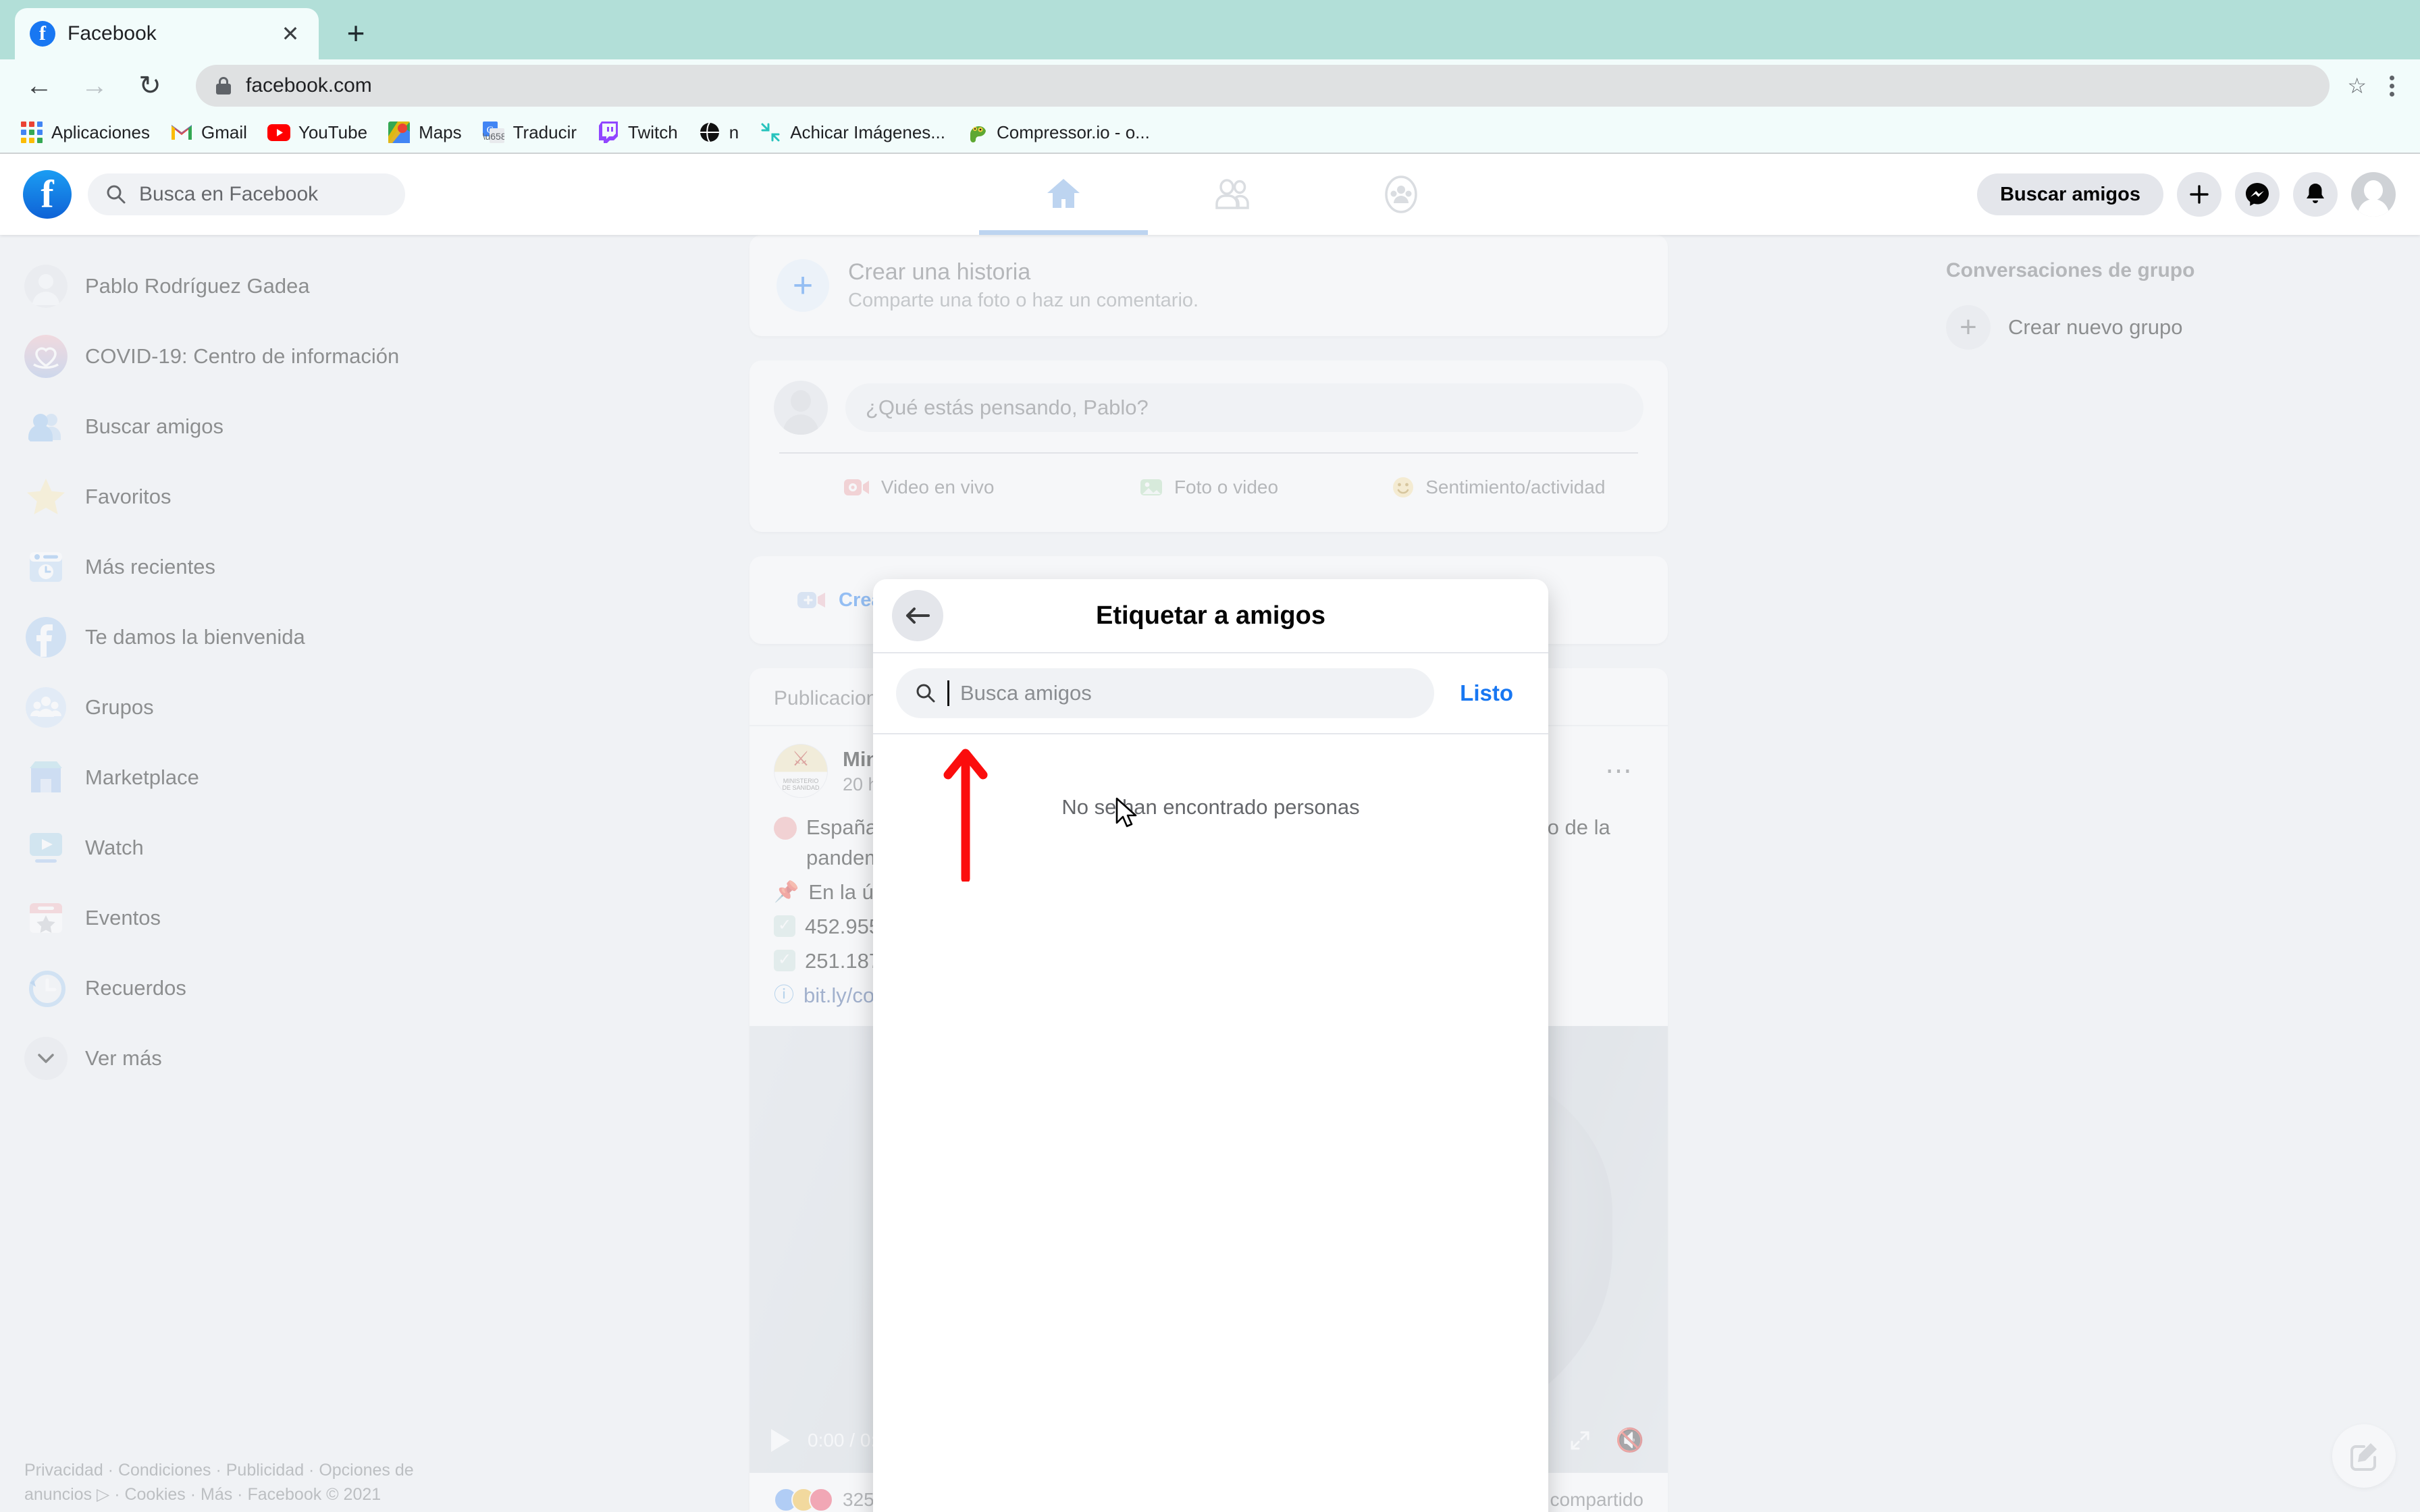  I want to click on sidebar-item-grupos: Grupos, so click(259, 707).